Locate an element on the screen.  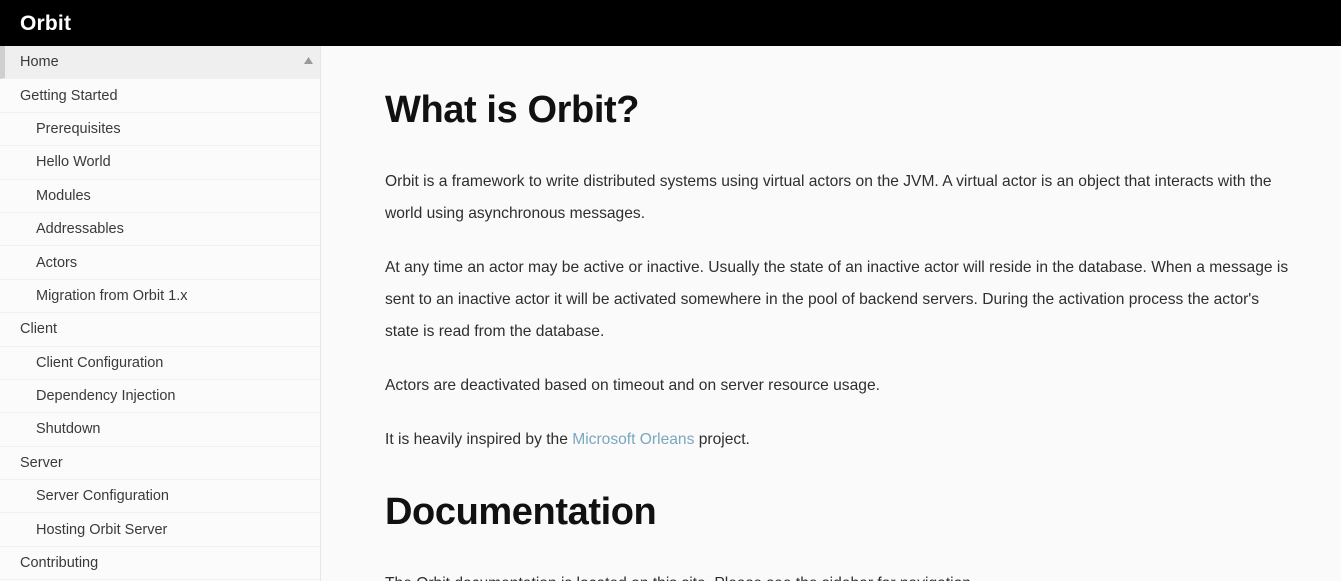
sidebar-item-label: Prerequisites is located at coordinates (78, 128).